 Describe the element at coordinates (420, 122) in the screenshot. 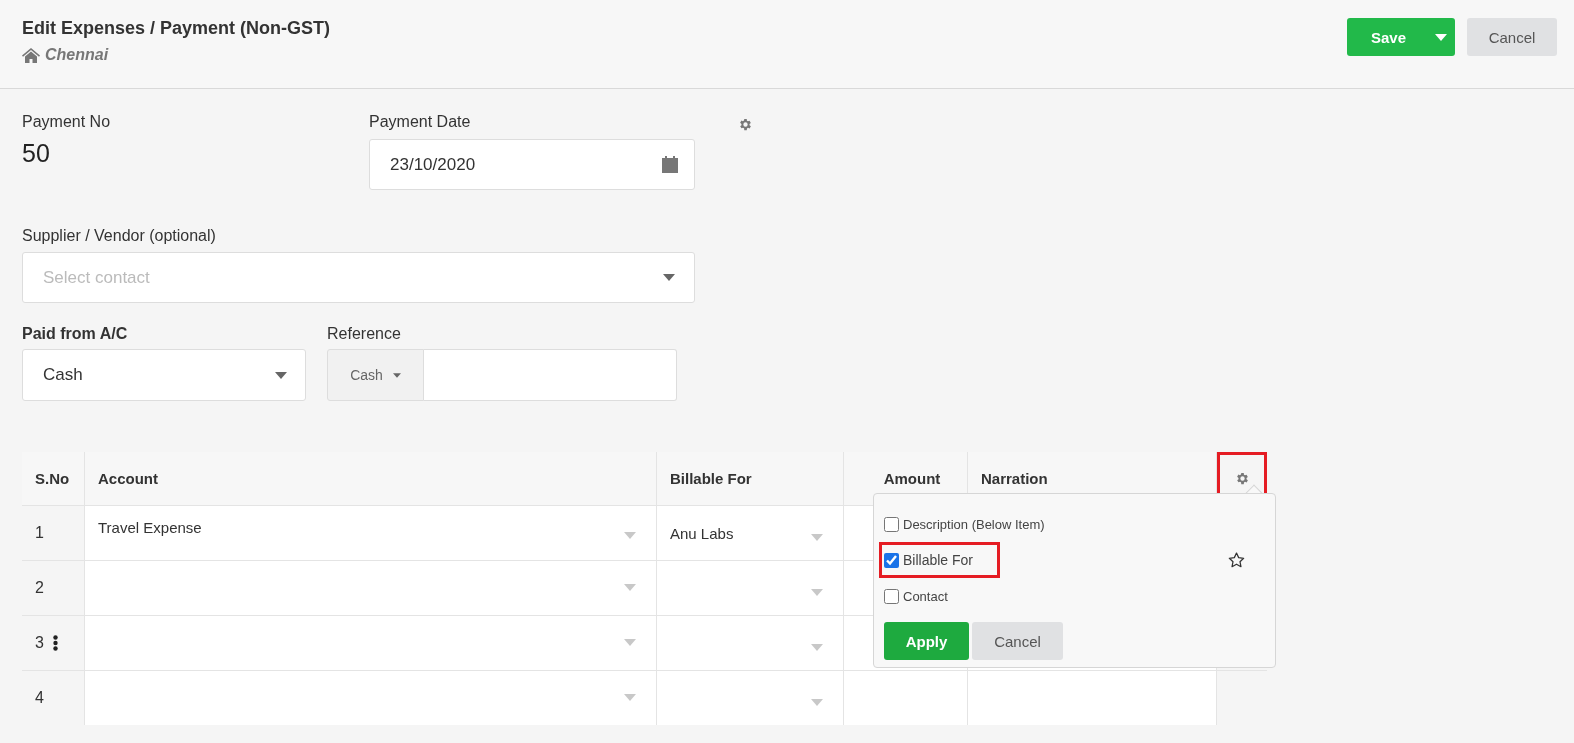

I see `field-label: Payment Date` at that location.